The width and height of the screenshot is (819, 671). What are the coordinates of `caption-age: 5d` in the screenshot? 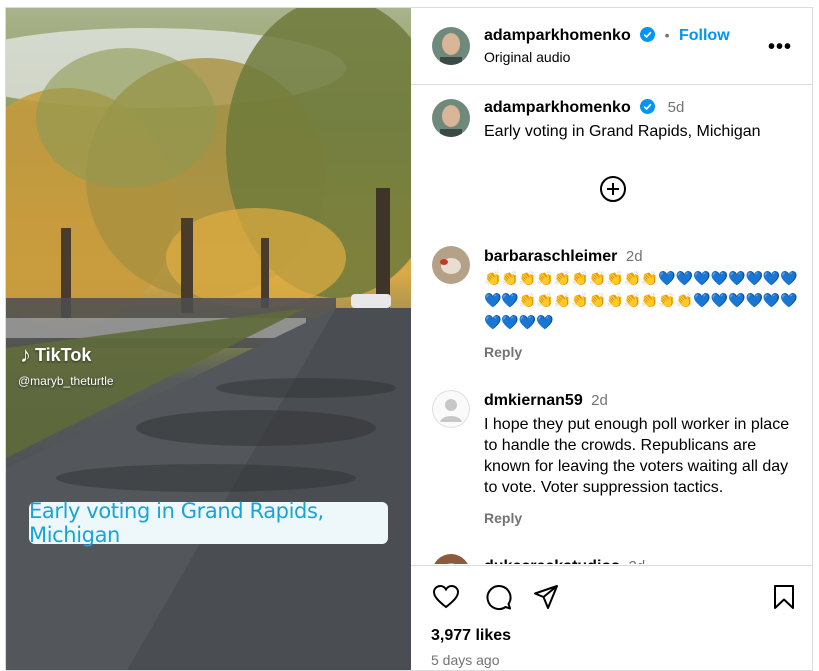 It's located at (676, 107).